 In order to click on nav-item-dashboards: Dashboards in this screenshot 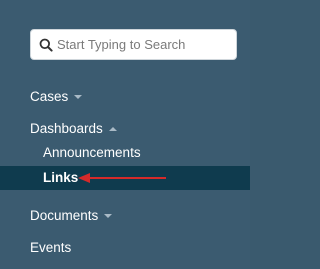, I will do `click(73, 128)`.